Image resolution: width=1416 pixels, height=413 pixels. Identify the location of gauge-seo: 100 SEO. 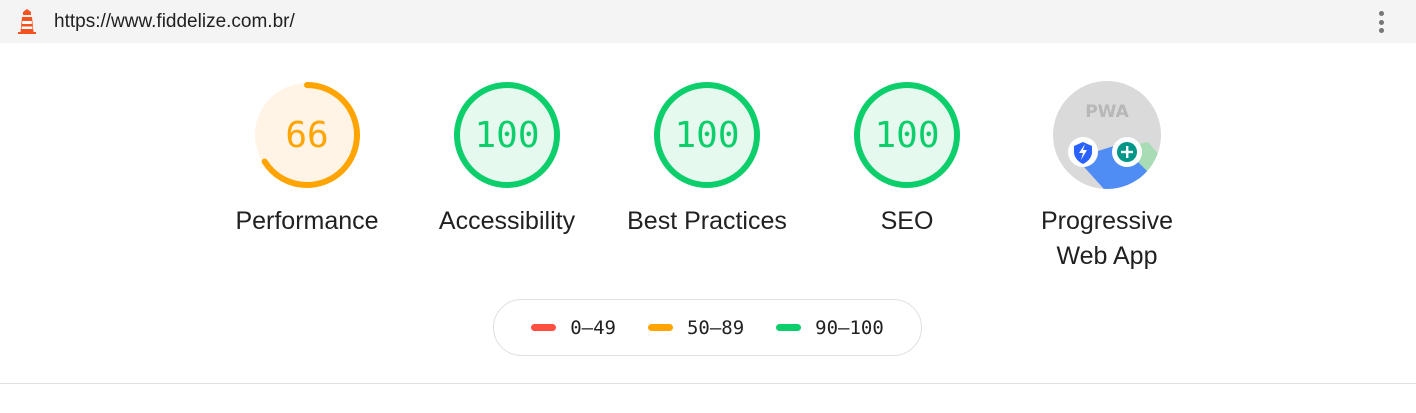
(907, 159).